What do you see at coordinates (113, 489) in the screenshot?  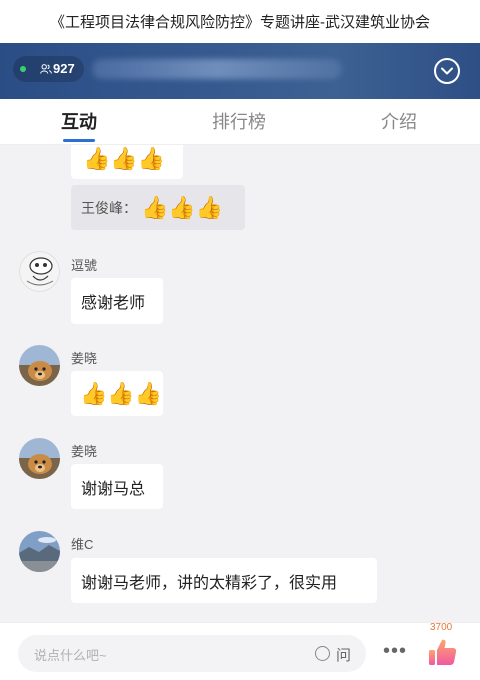 I see `message-text: 谢谢马总` at bounding box center [113, 489].